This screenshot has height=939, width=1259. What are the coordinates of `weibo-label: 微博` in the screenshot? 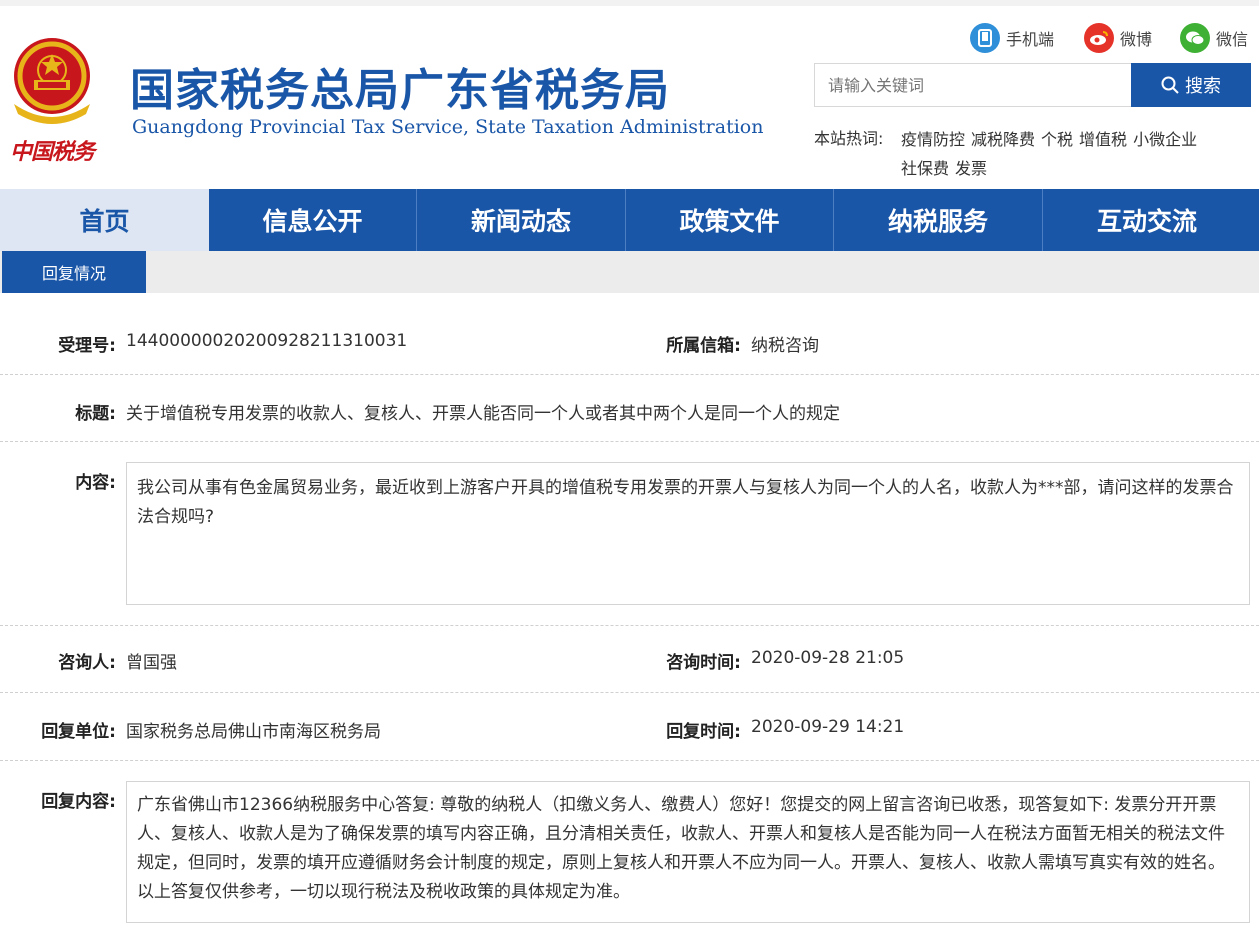 It's located at (1136, 38).